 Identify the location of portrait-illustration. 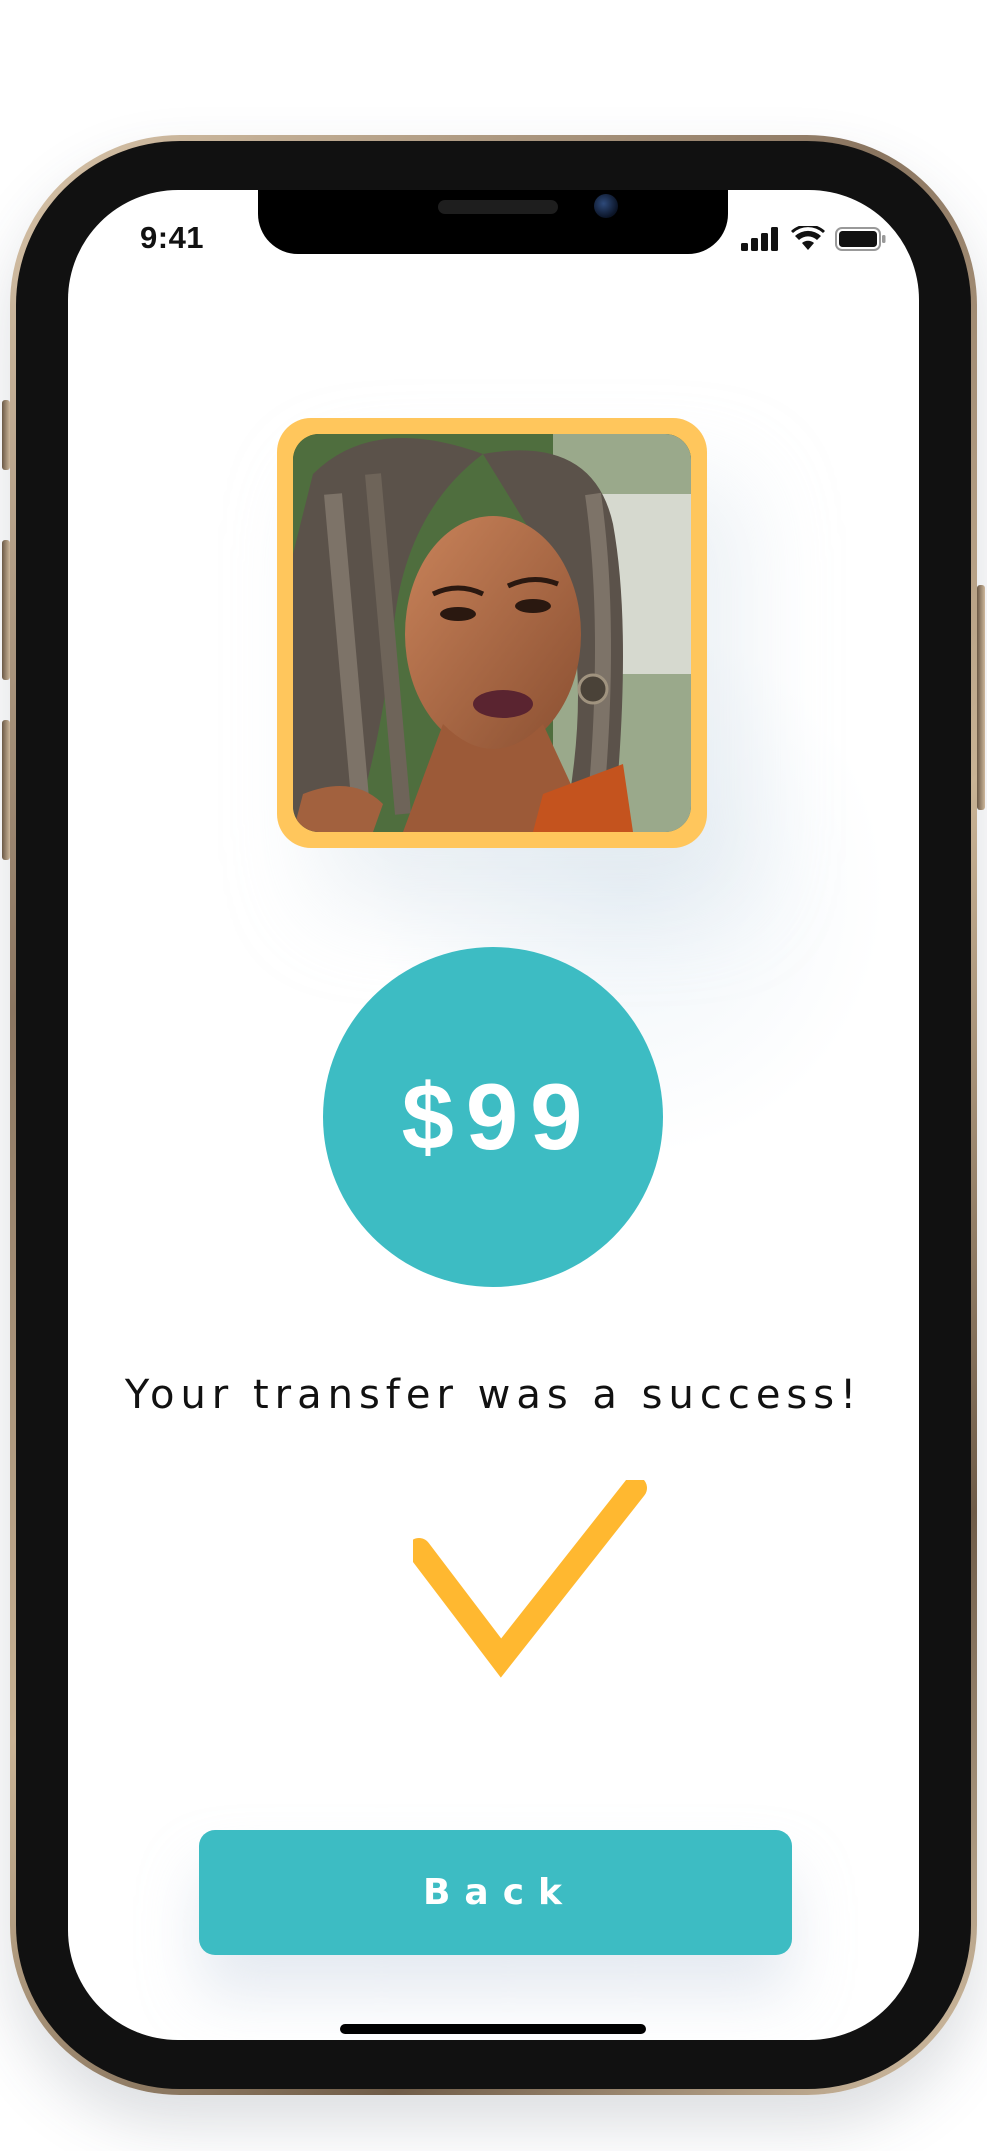
(492, 633).